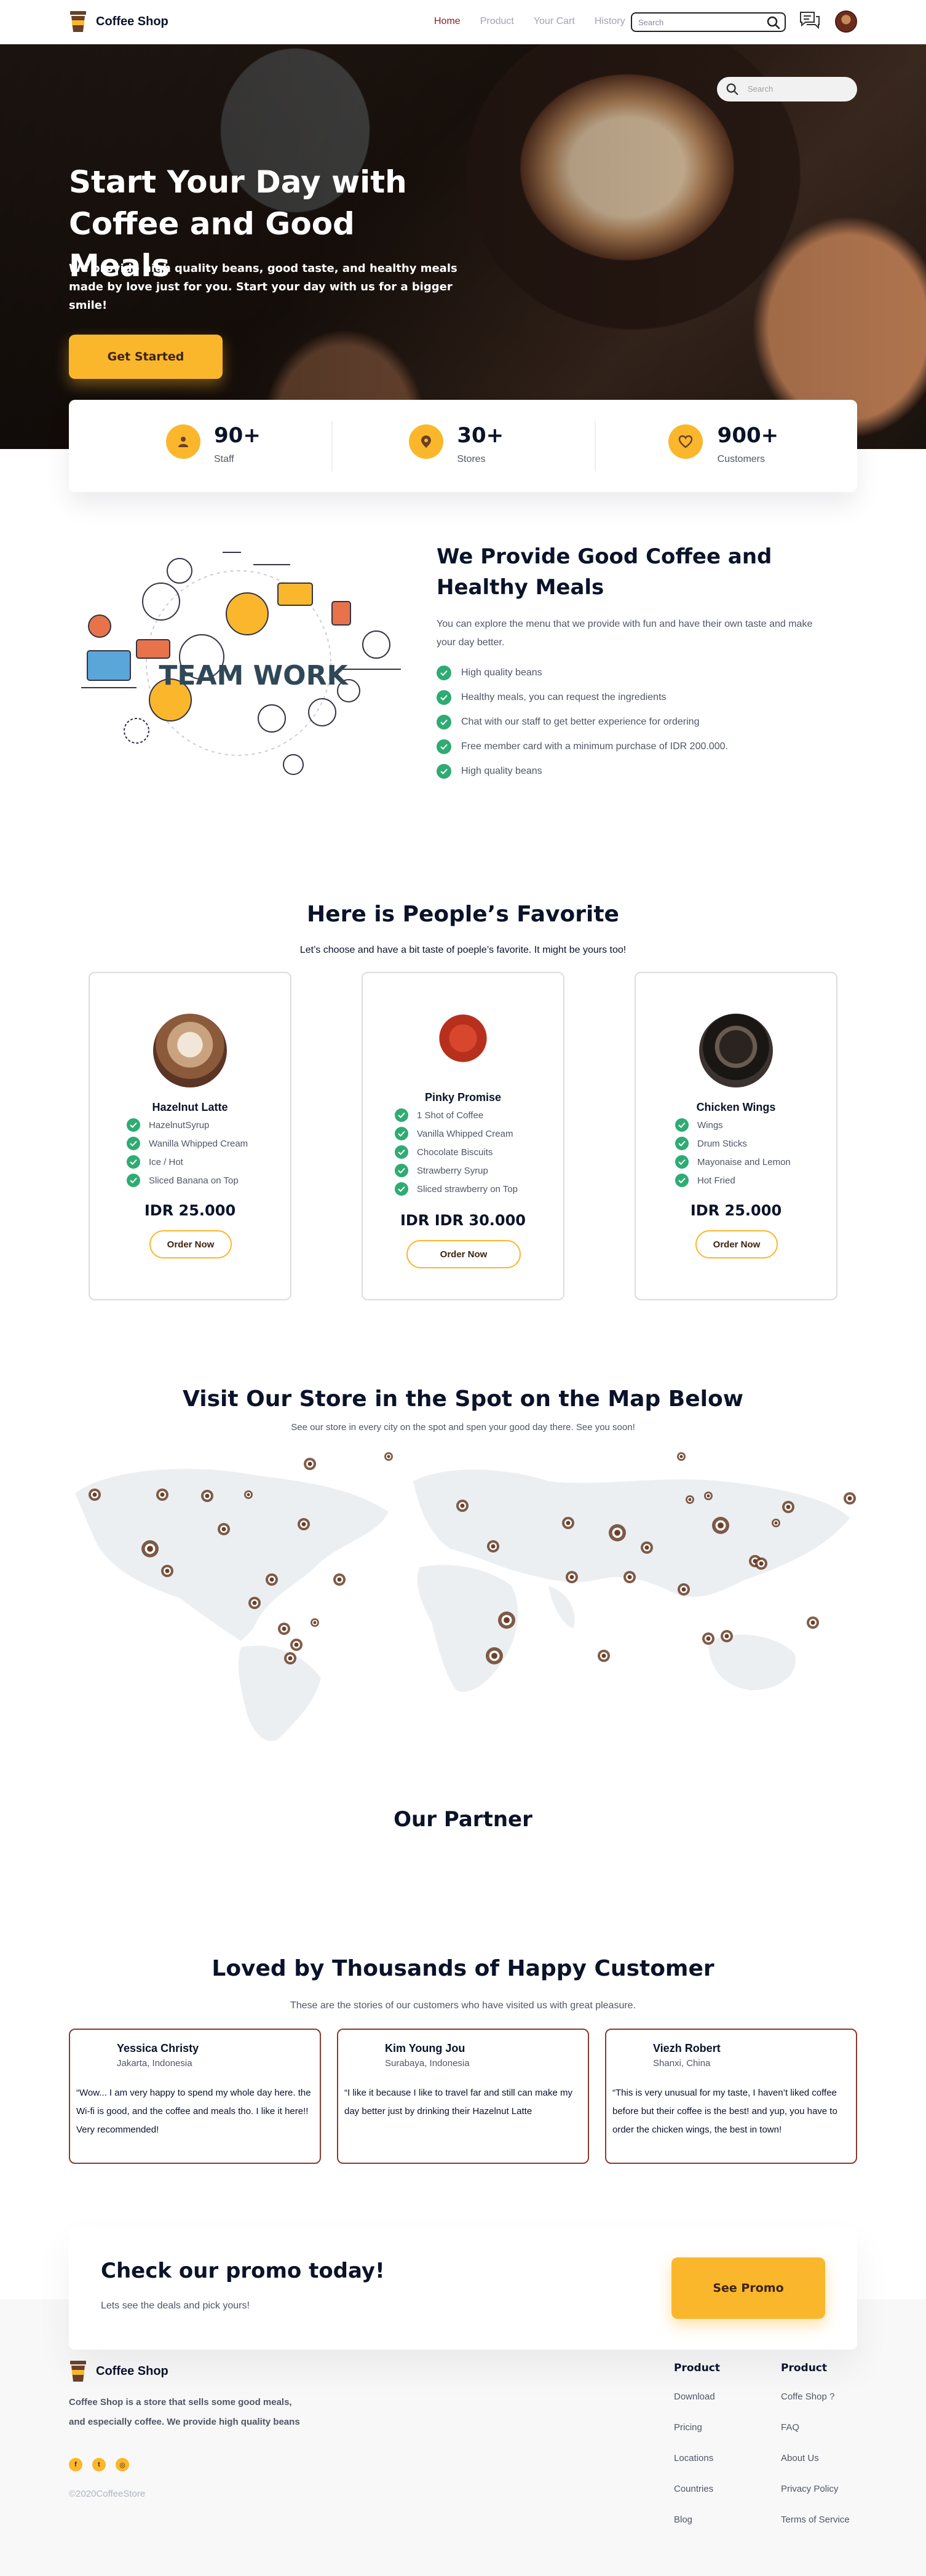 This screenshot has height=2576, width=926. What do you see at coordinates (741, 459) in the screenshot?
I see `stat-label: Customers` at bounding box center [741, 459].